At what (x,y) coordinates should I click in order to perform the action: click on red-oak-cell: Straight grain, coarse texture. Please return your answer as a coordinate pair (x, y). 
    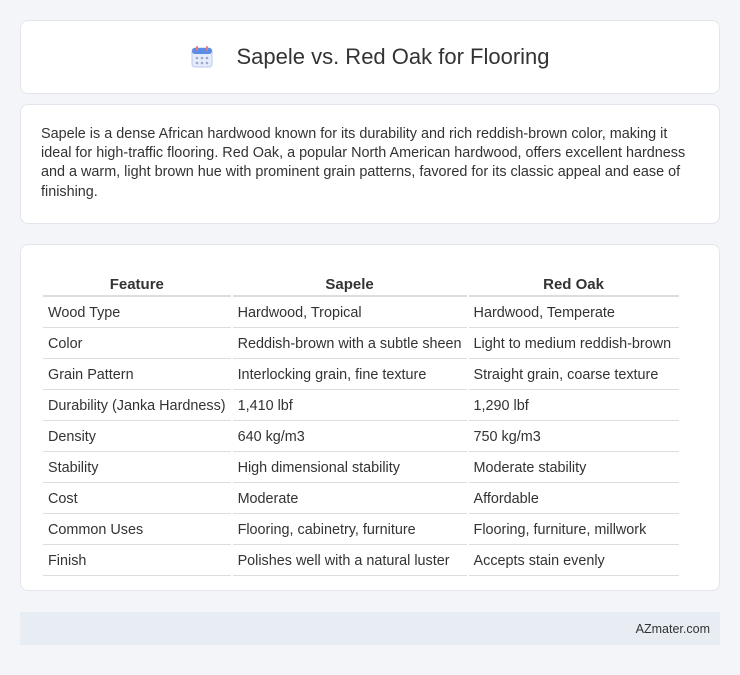
    Looking at the image, I should click on (573, 375).